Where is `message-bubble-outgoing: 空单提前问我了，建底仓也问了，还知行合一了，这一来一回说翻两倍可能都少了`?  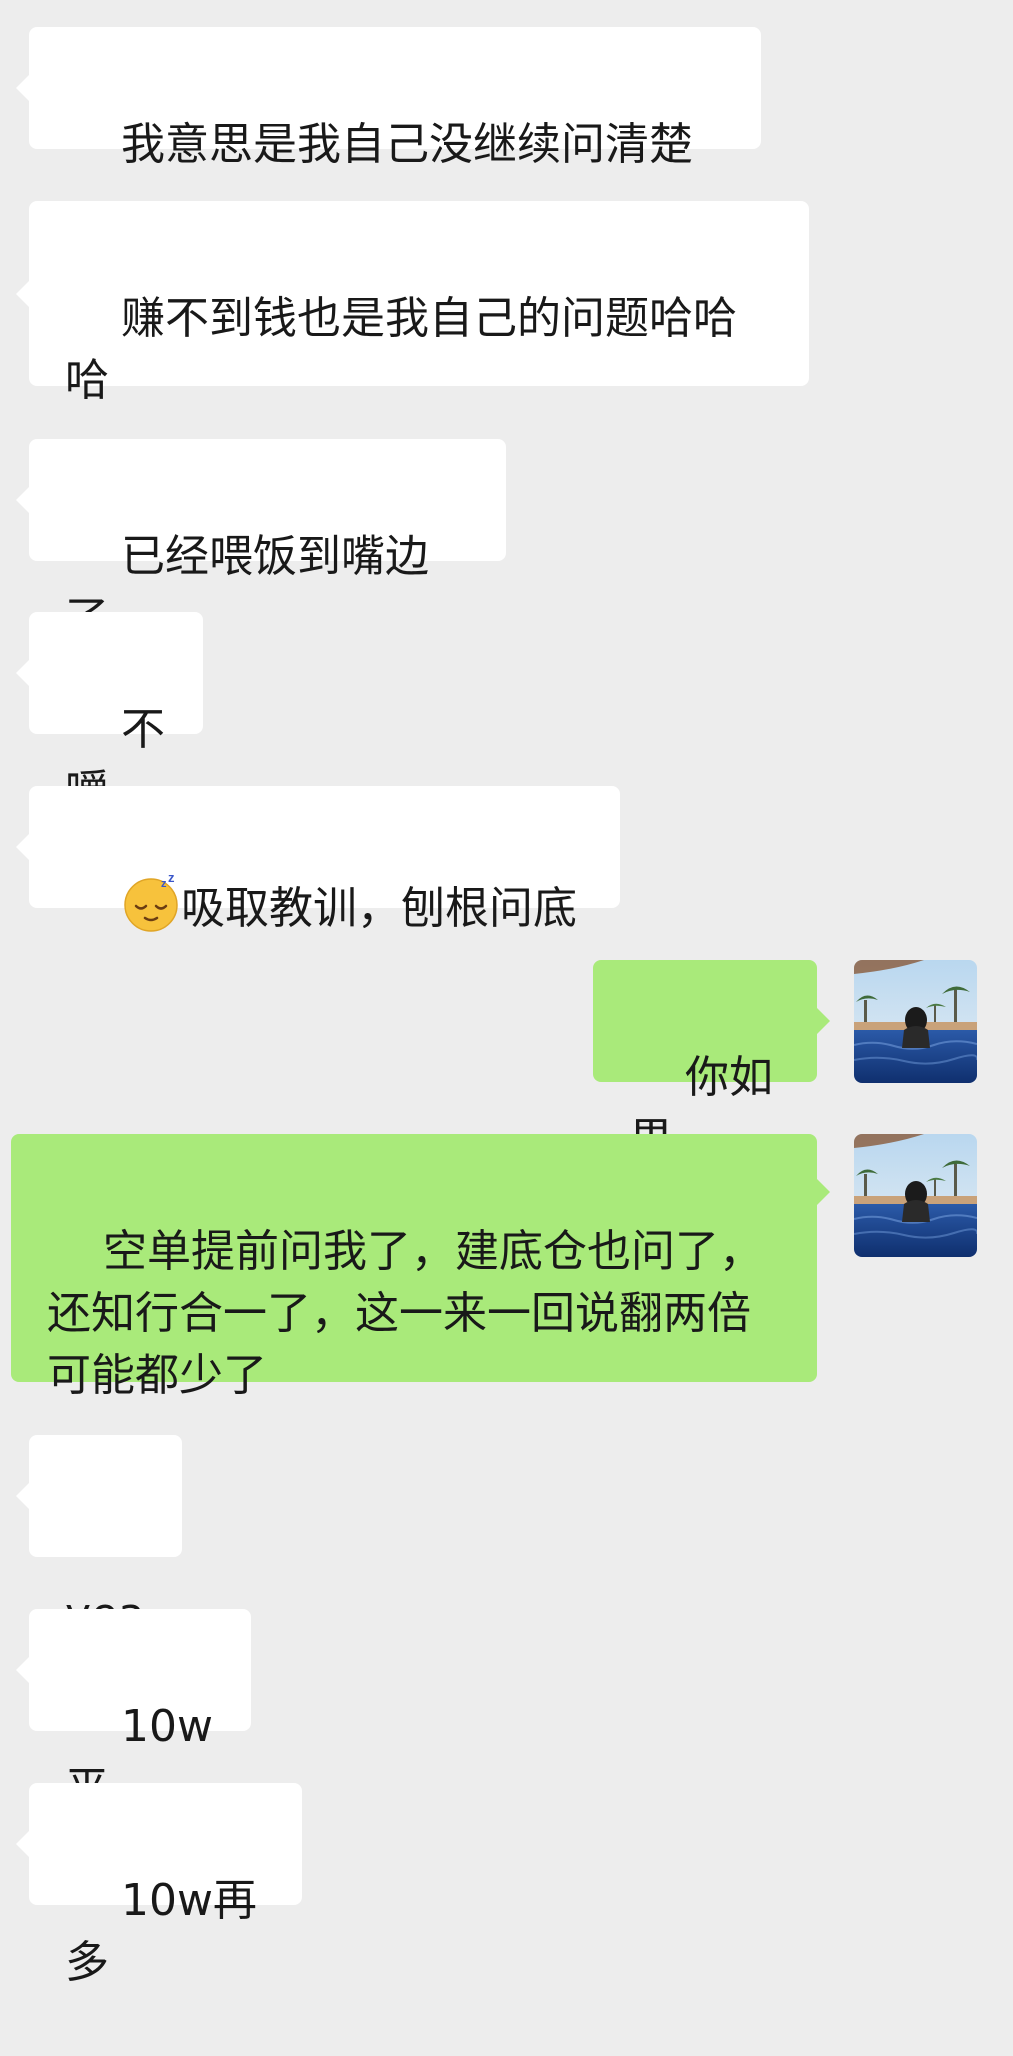 message-bubble-outgoing: 空单提前问我了，建底仓也问了，还知行合一了，这一来一回说翻两倍可能都少了 is located at coordinates (420, 1267).